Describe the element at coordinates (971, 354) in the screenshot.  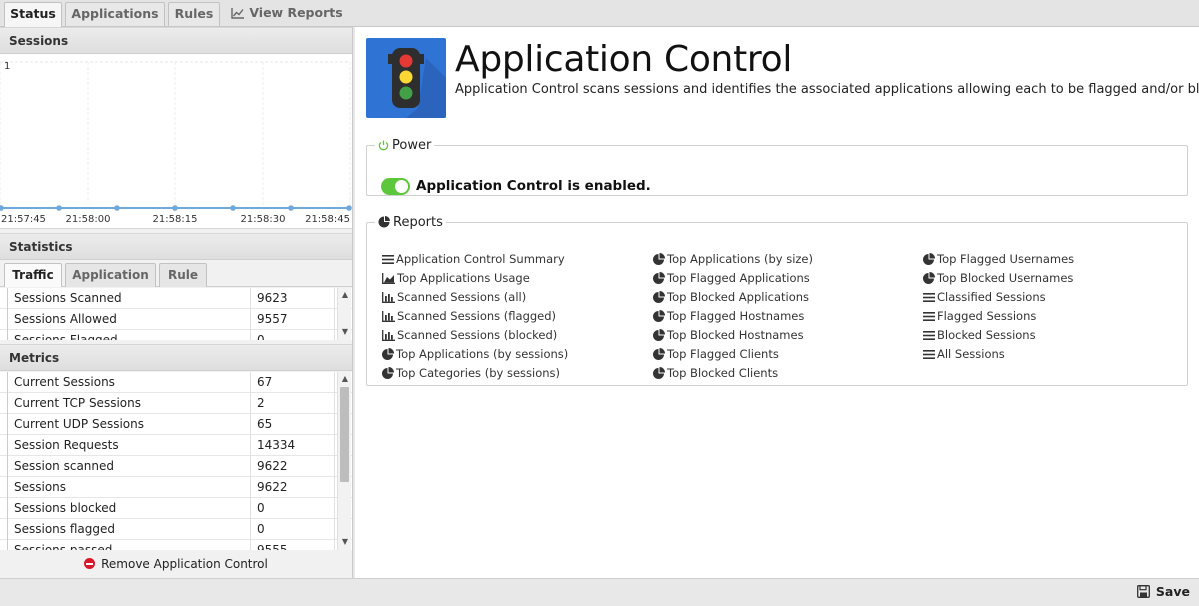
I see `report-link-label: All Sessions` at that location.